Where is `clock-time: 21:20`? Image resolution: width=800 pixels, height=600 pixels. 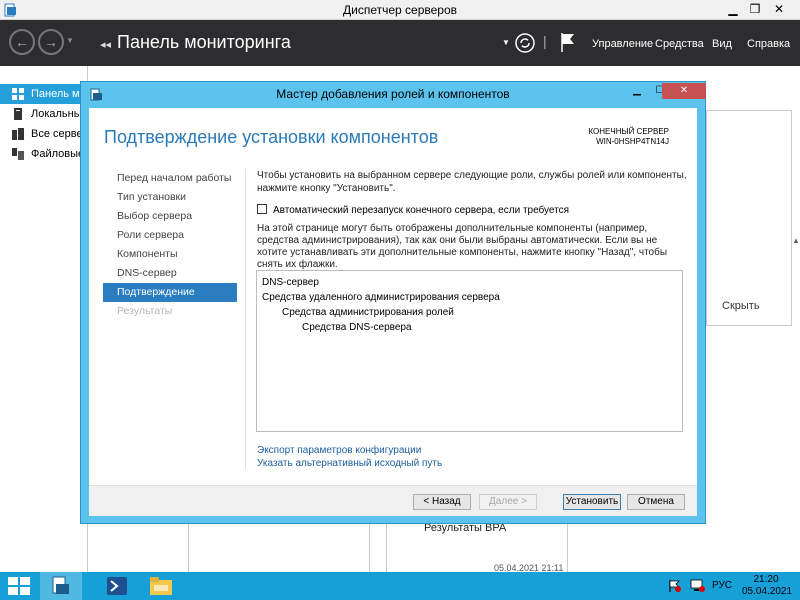
clock-time: 21:20 is located at coordinates (766, 579).